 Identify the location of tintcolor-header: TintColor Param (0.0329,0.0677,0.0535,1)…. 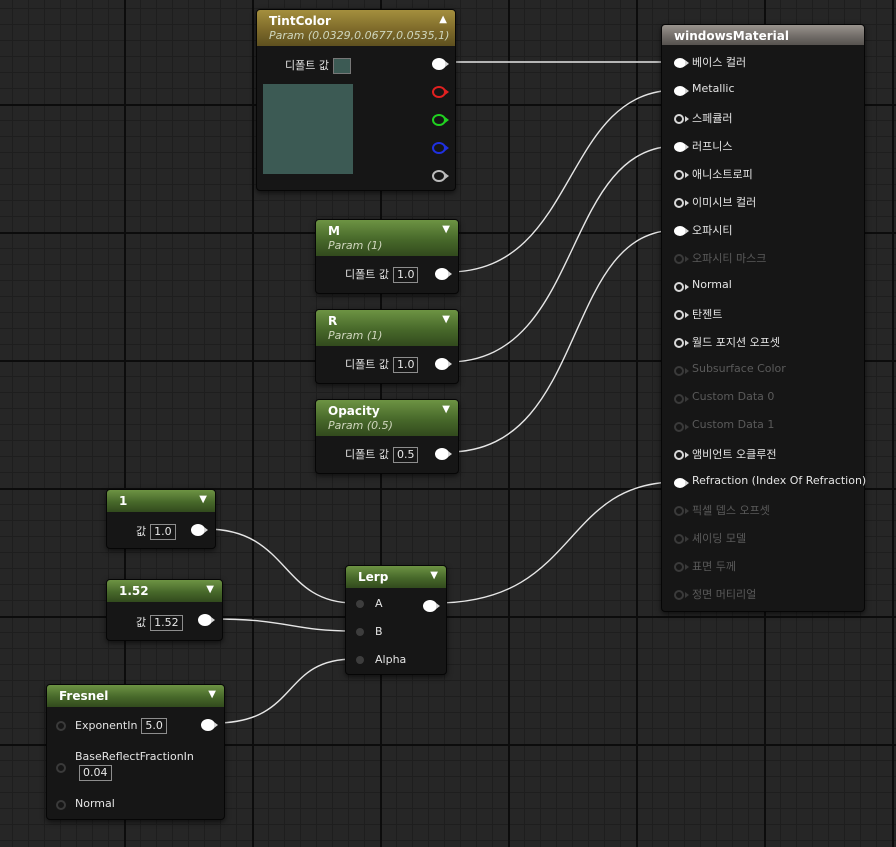
(356, 28).